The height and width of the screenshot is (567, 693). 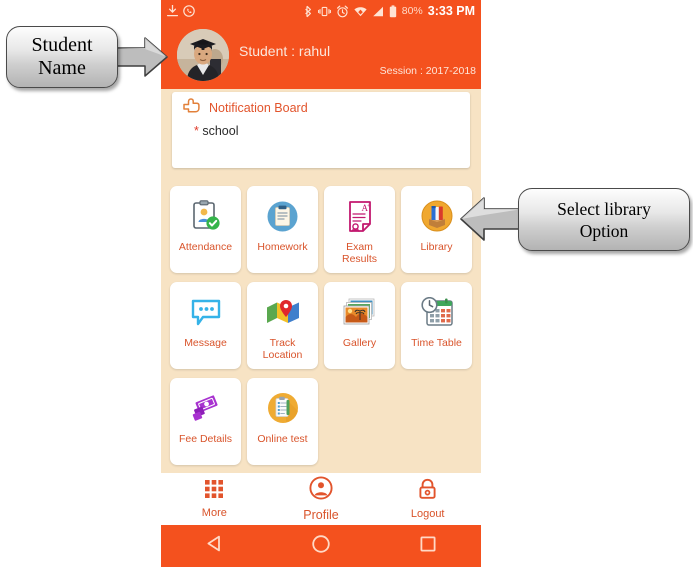 What do you see at coordinates (205, 247) in the screenshot?
I see `tile-label: Attendance` at bounding box center [205, 247].